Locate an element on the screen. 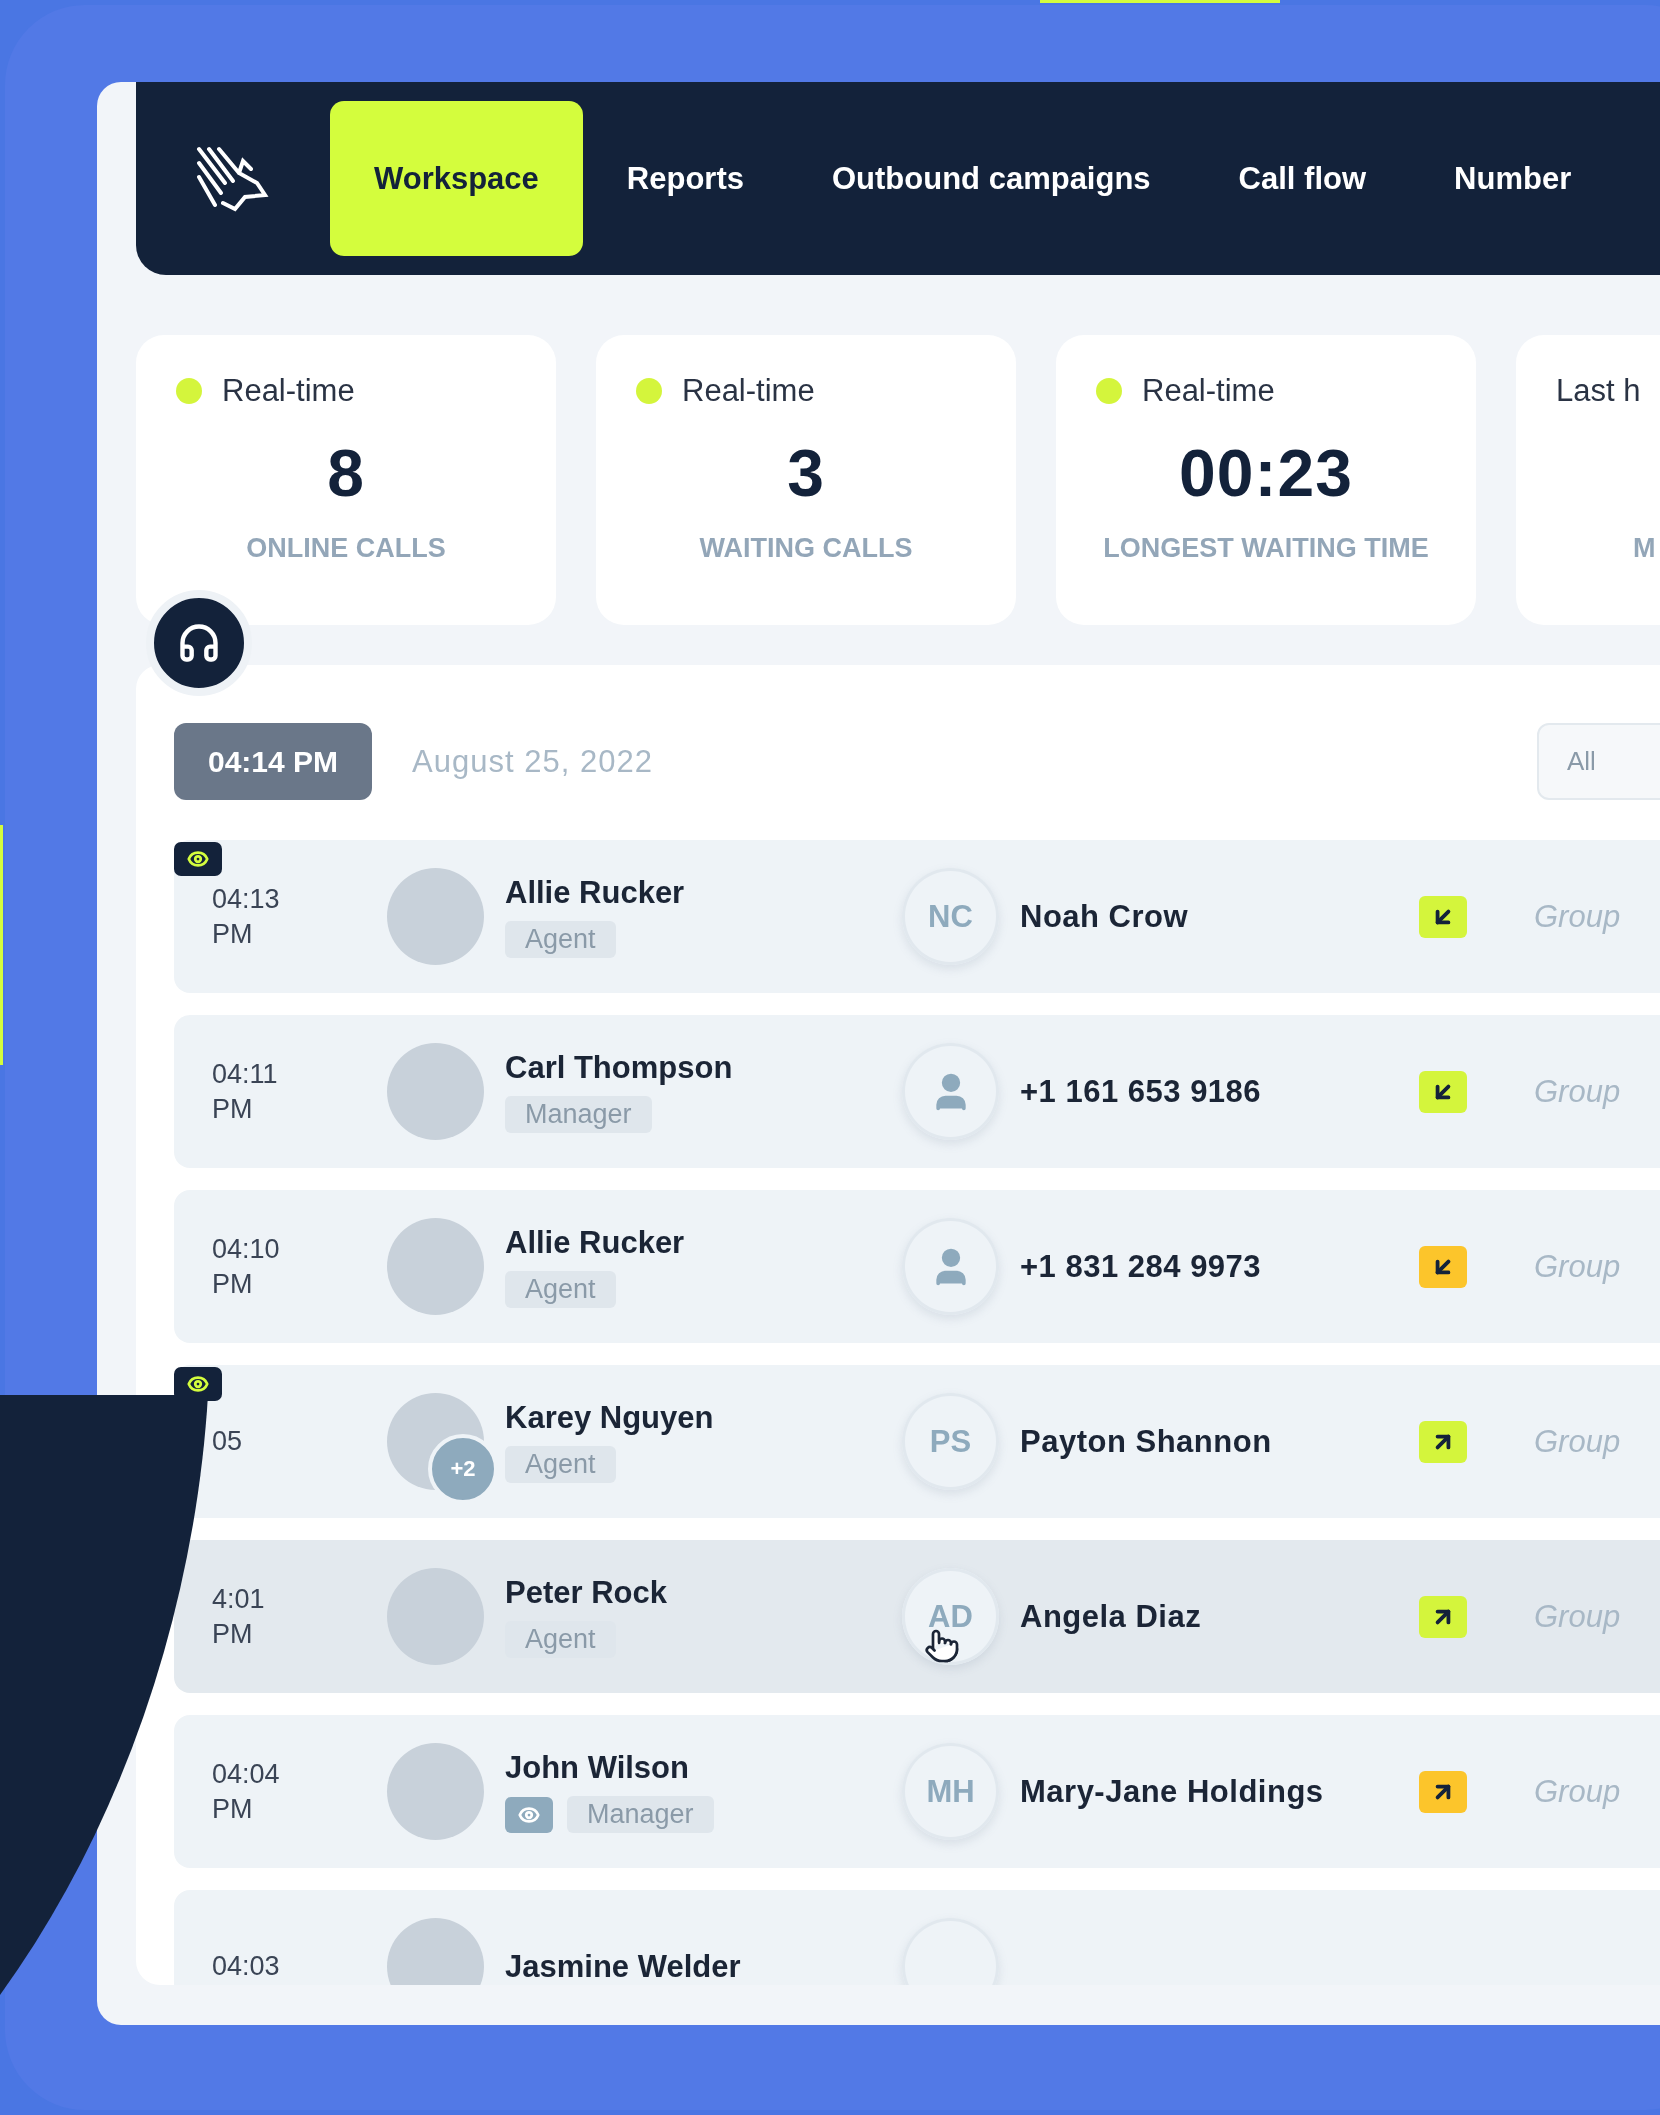  contact-name: Payton Shannon is located at coordinates (1146, 1441).